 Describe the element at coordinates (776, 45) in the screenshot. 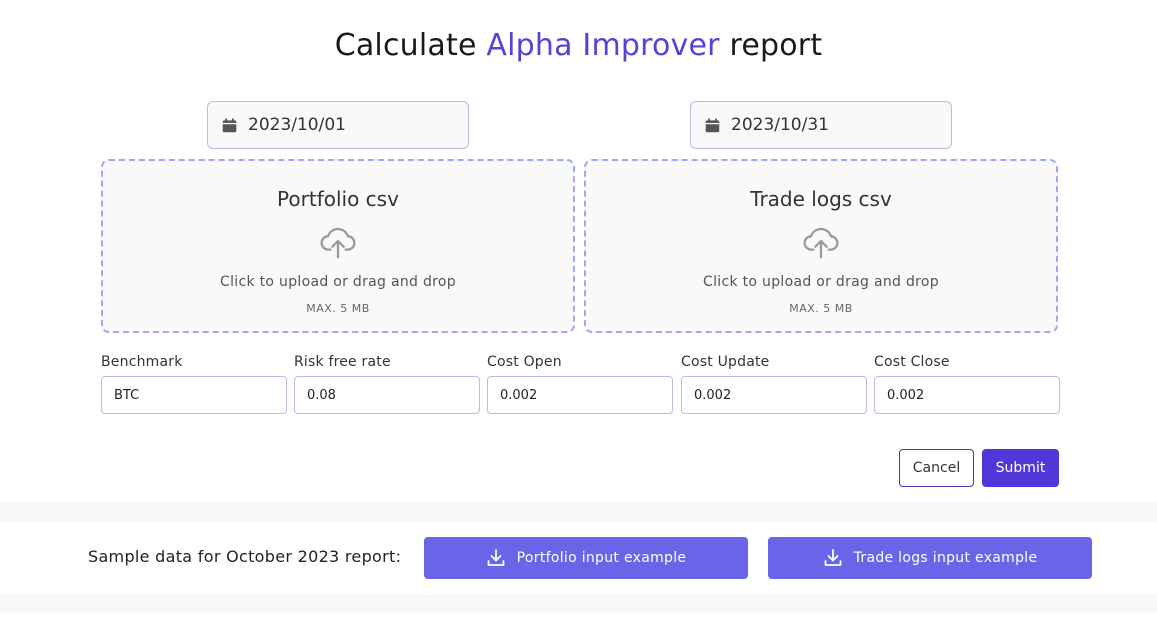

I see `title-suffix: report` at that location.